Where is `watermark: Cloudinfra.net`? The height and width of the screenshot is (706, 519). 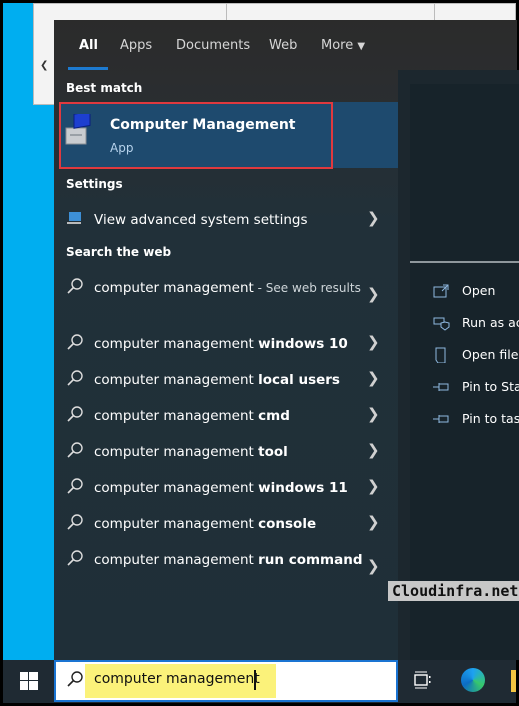 watermark: Cloudinfra.net is located at coordinates (453, 591).